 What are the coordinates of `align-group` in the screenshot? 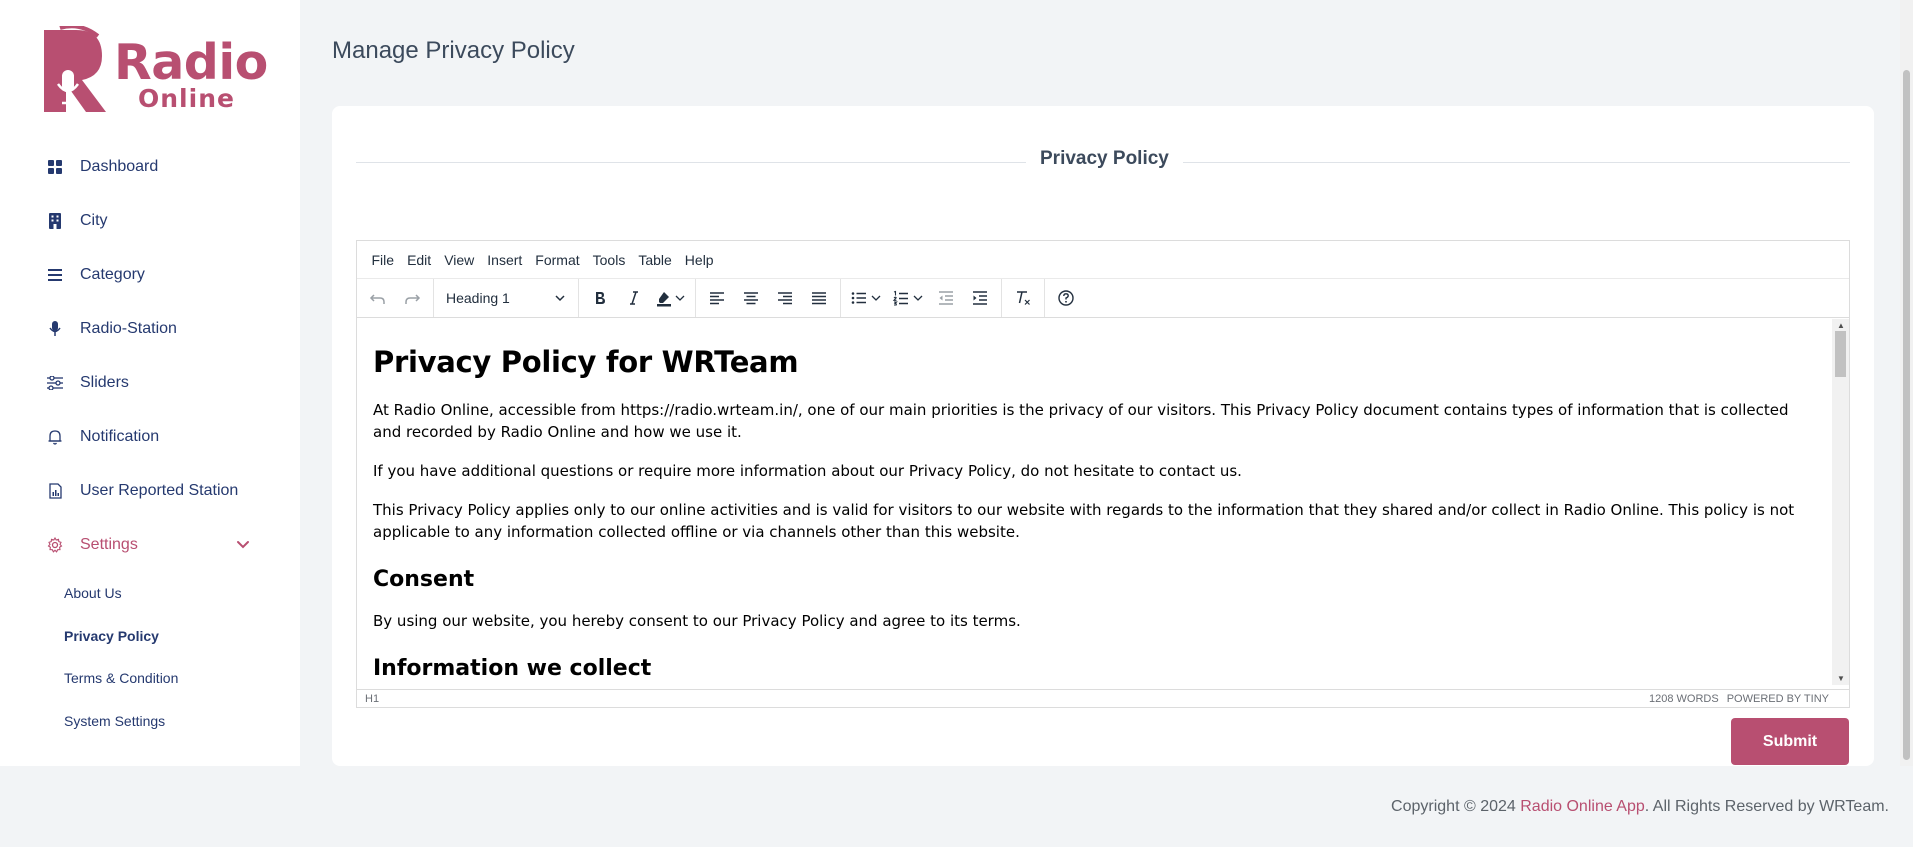 It's located at (768, 298).